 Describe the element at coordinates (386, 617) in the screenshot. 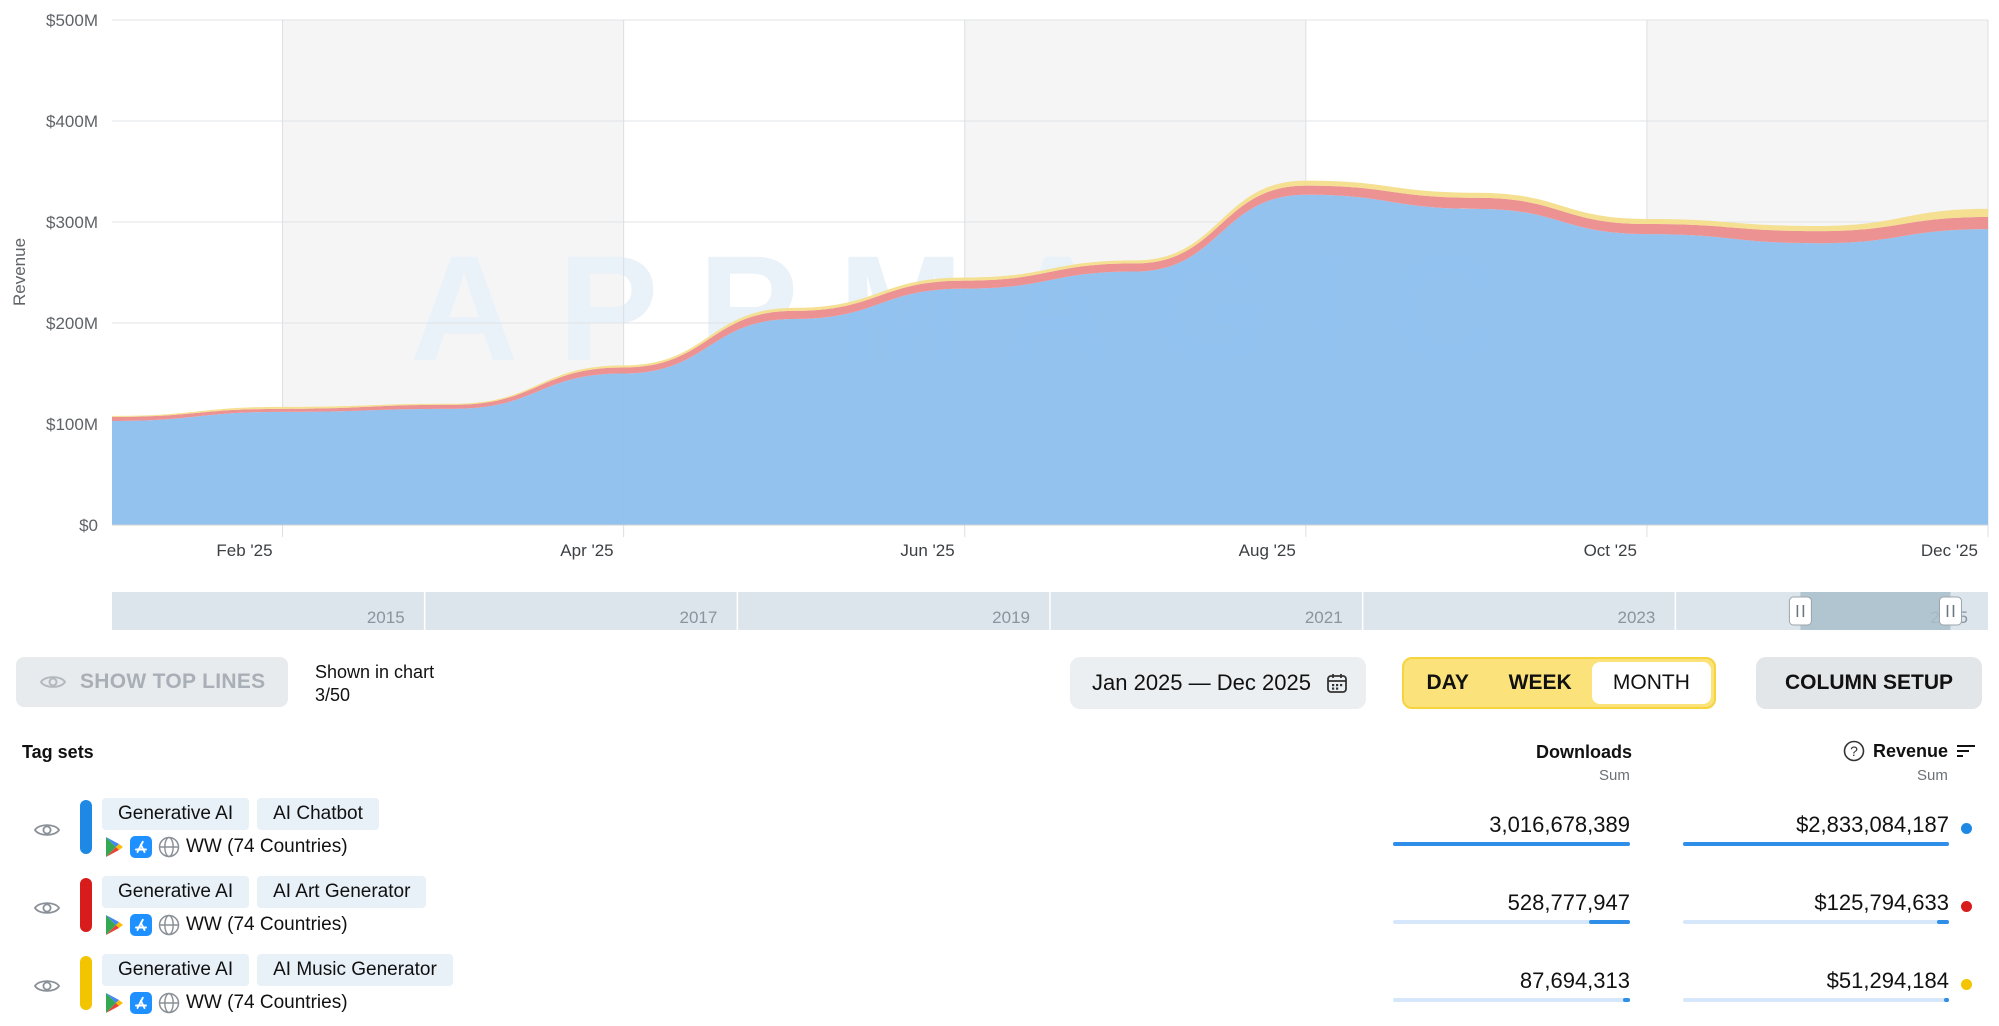

I see `navigator-year-label: 2015` at that location.